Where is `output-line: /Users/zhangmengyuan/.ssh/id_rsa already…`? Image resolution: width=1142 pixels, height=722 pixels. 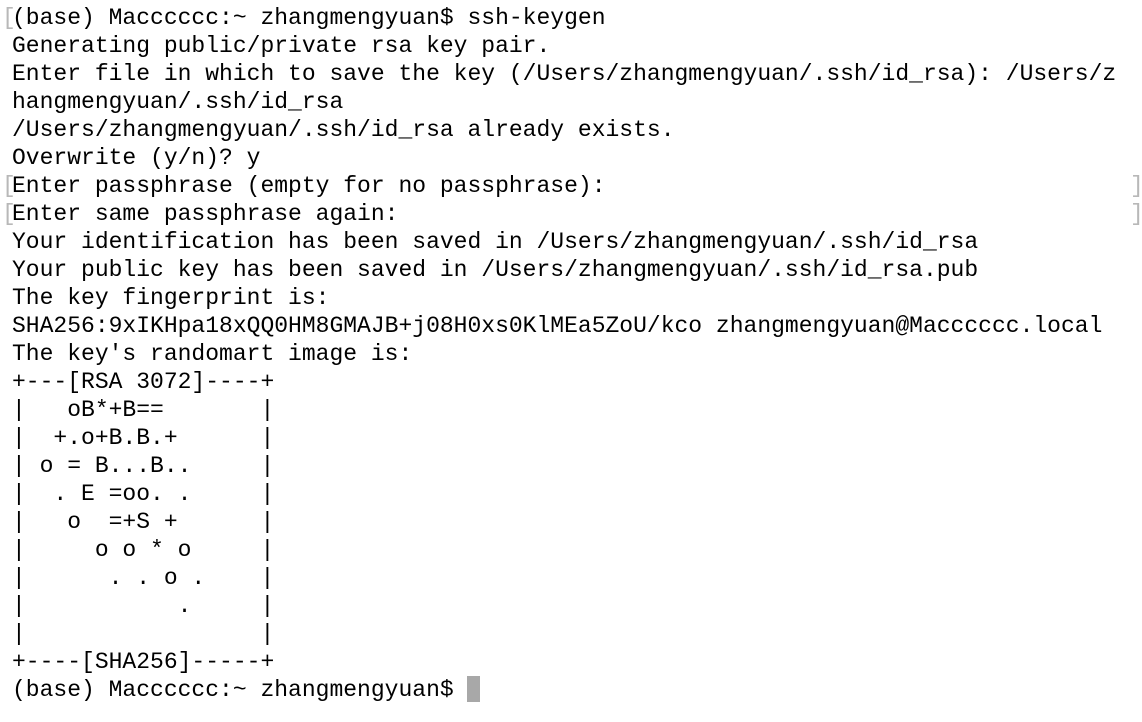
output-line: /Users/zhangmengyuan/.ssh/id_rsa already… is located at coordinates (564, 130).